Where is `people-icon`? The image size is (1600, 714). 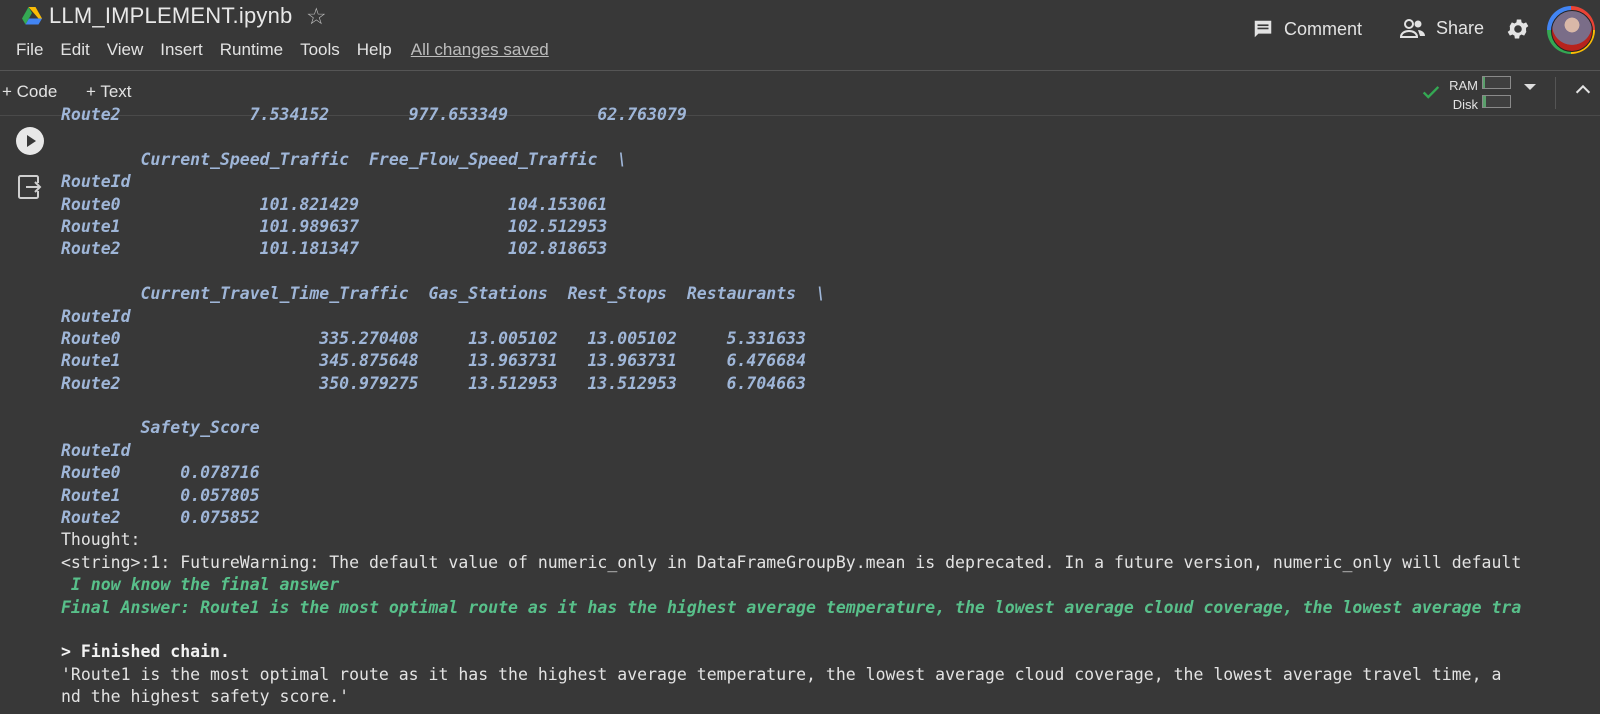 people-icon is located at coordinates (1412, 28).